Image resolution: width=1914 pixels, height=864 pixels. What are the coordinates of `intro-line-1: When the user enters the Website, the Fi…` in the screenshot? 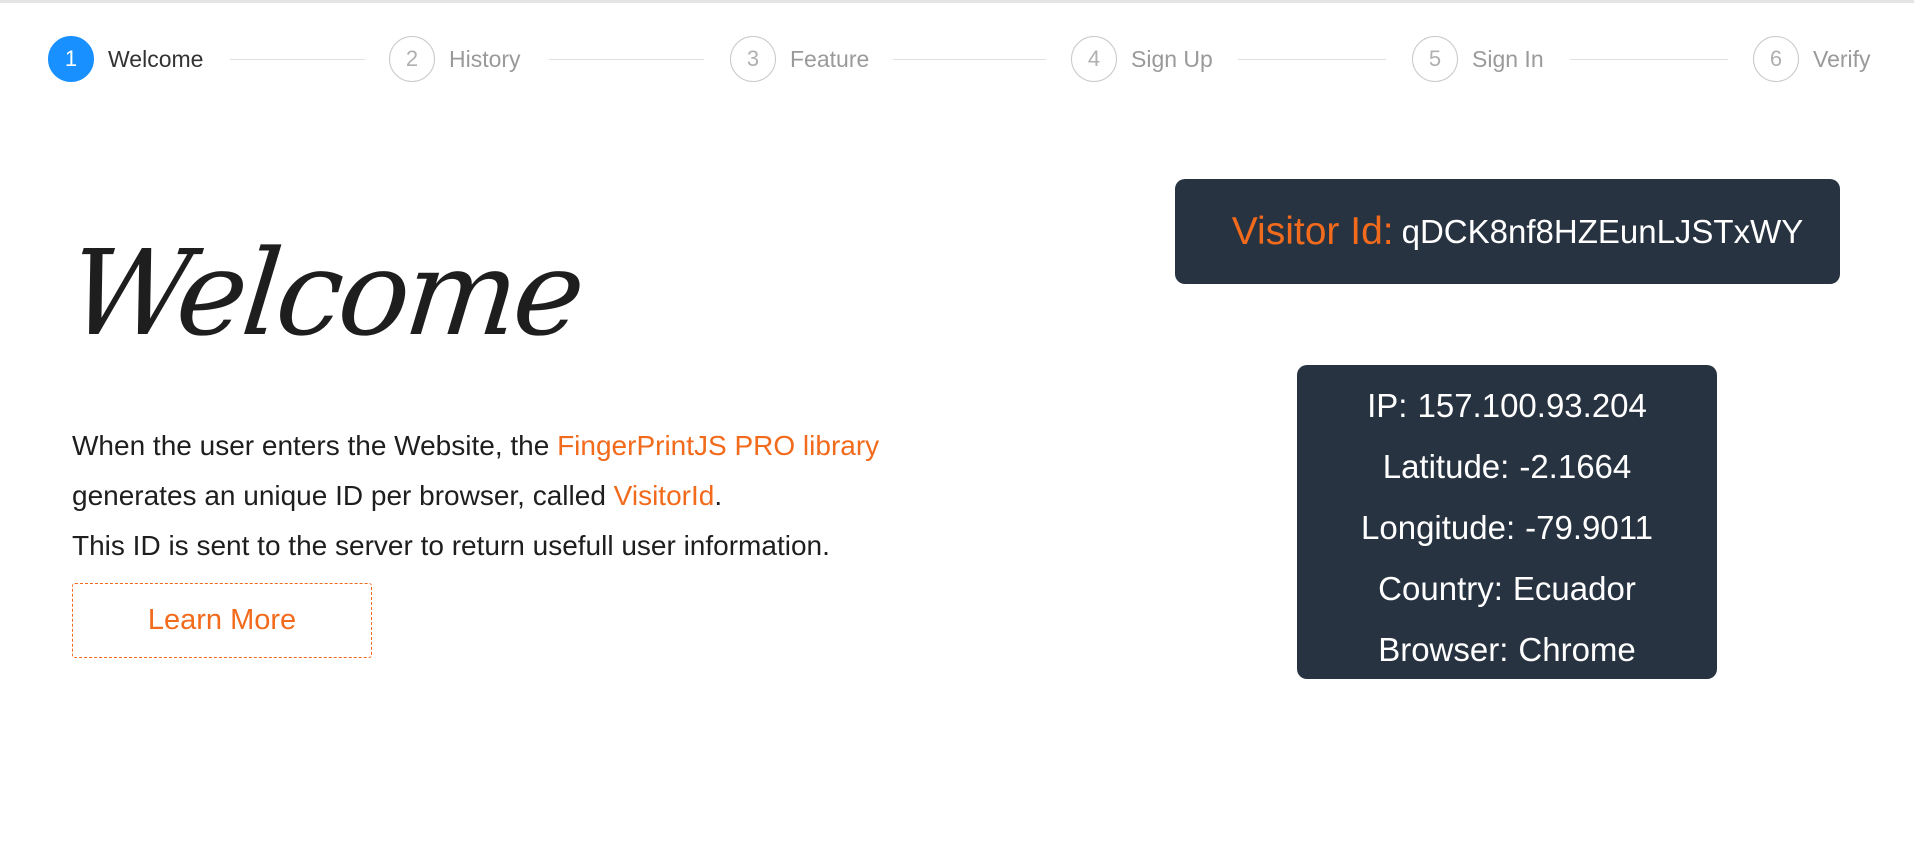 It's located at (522, 446).